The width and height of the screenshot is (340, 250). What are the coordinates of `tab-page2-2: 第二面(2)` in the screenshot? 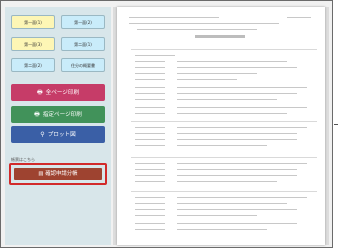 It's located at (33, 65).